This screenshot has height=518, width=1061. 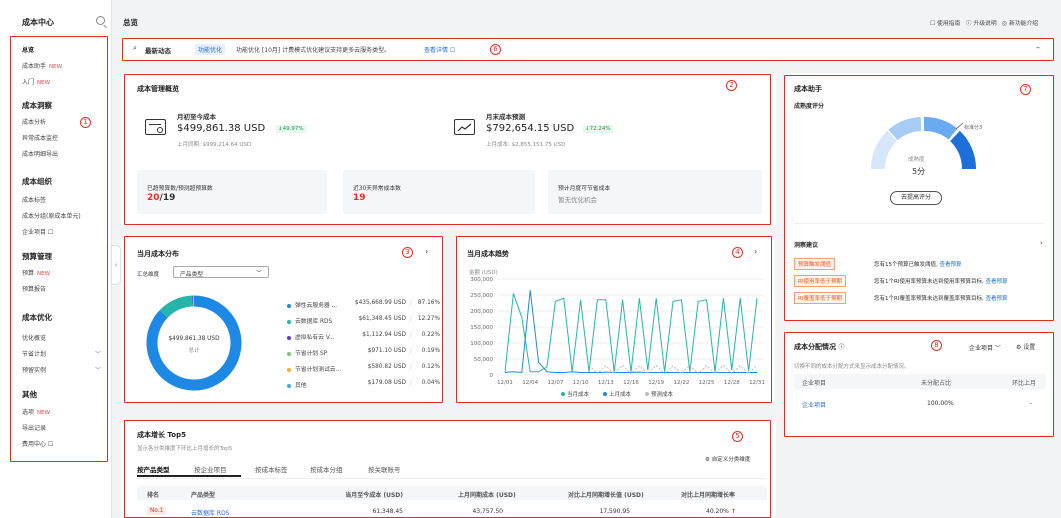 What do you see at coordinates (40, 153) in the screenshot?
I see `sidebar-item-5: 成本明细导出` at bounding box center [40, 153].